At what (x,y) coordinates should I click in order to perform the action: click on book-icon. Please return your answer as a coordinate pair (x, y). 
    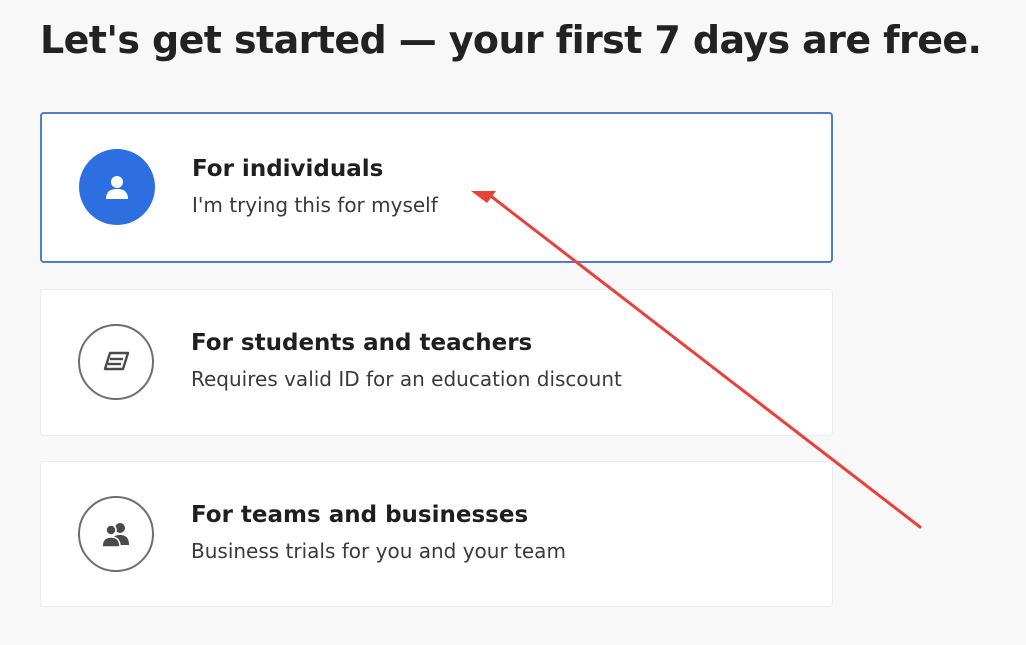
    Looking at the image, I should click on (116, 362).